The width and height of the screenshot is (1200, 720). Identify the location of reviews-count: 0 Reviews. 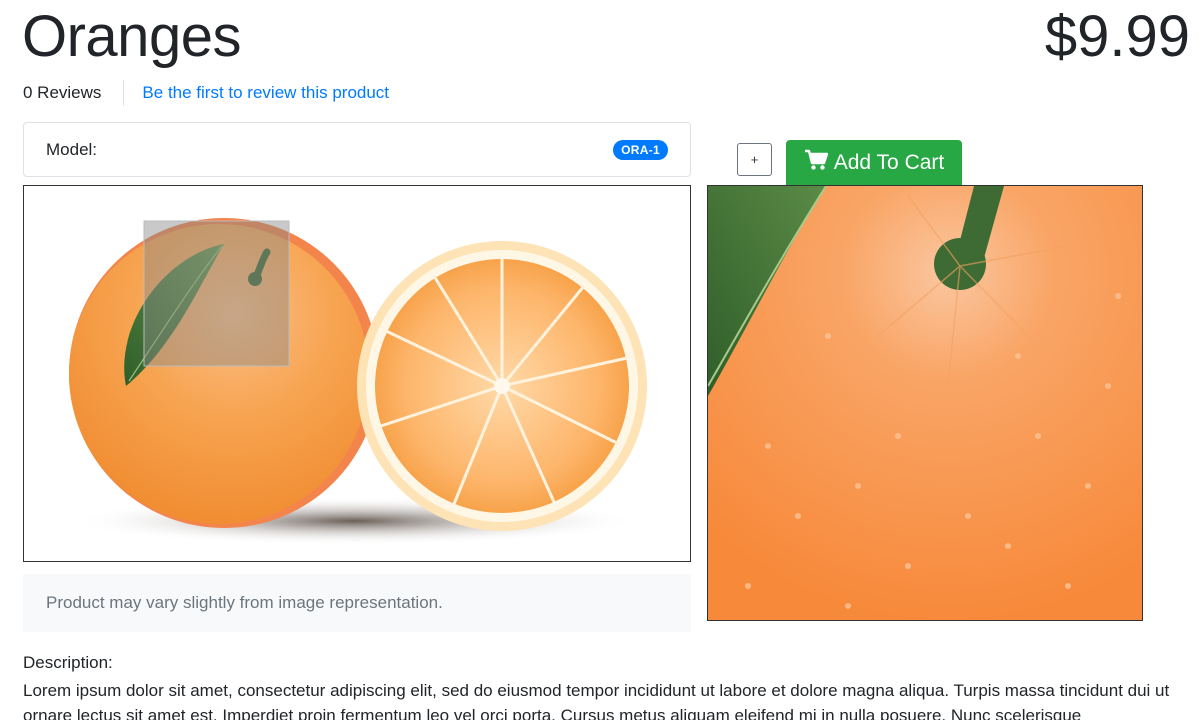
(74, 93).